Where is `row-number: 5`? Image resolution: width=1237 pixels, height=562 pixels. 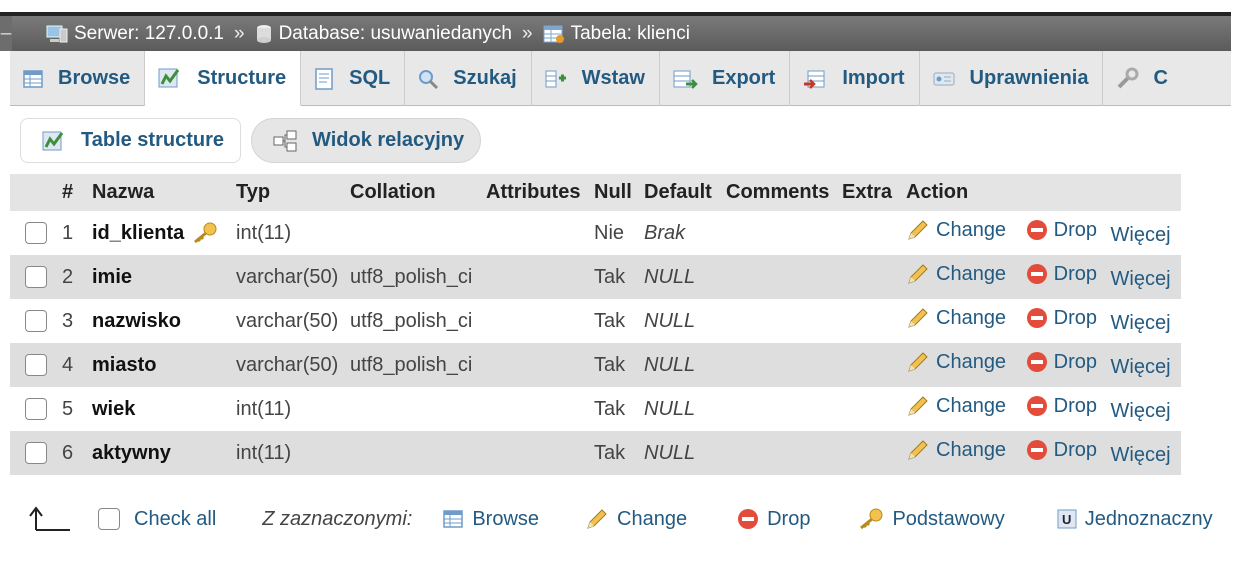 row-number: 5 is located at coordinates (73, 409).